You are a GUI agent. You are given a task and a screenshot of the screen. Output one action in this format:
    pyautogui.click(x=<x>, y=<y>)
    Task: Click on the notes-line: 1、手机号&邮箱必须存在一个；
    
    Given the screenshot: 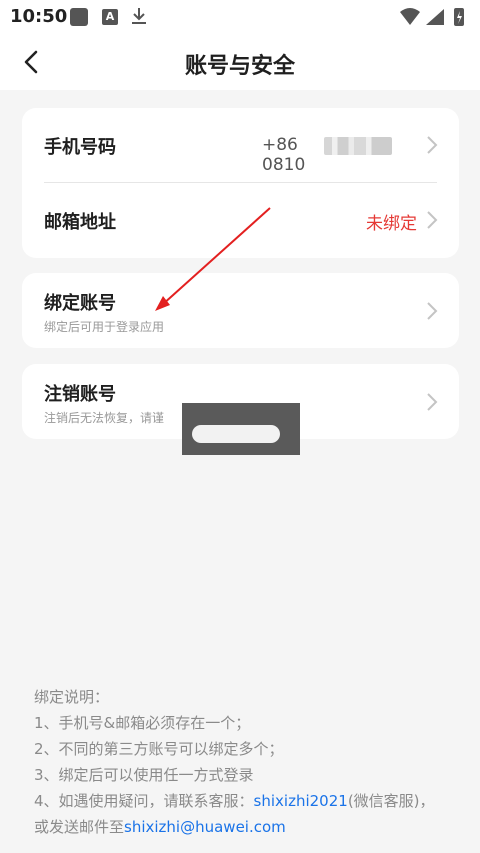 What is the action you would take?
    pyautogui.click(x=142, y=723)
    